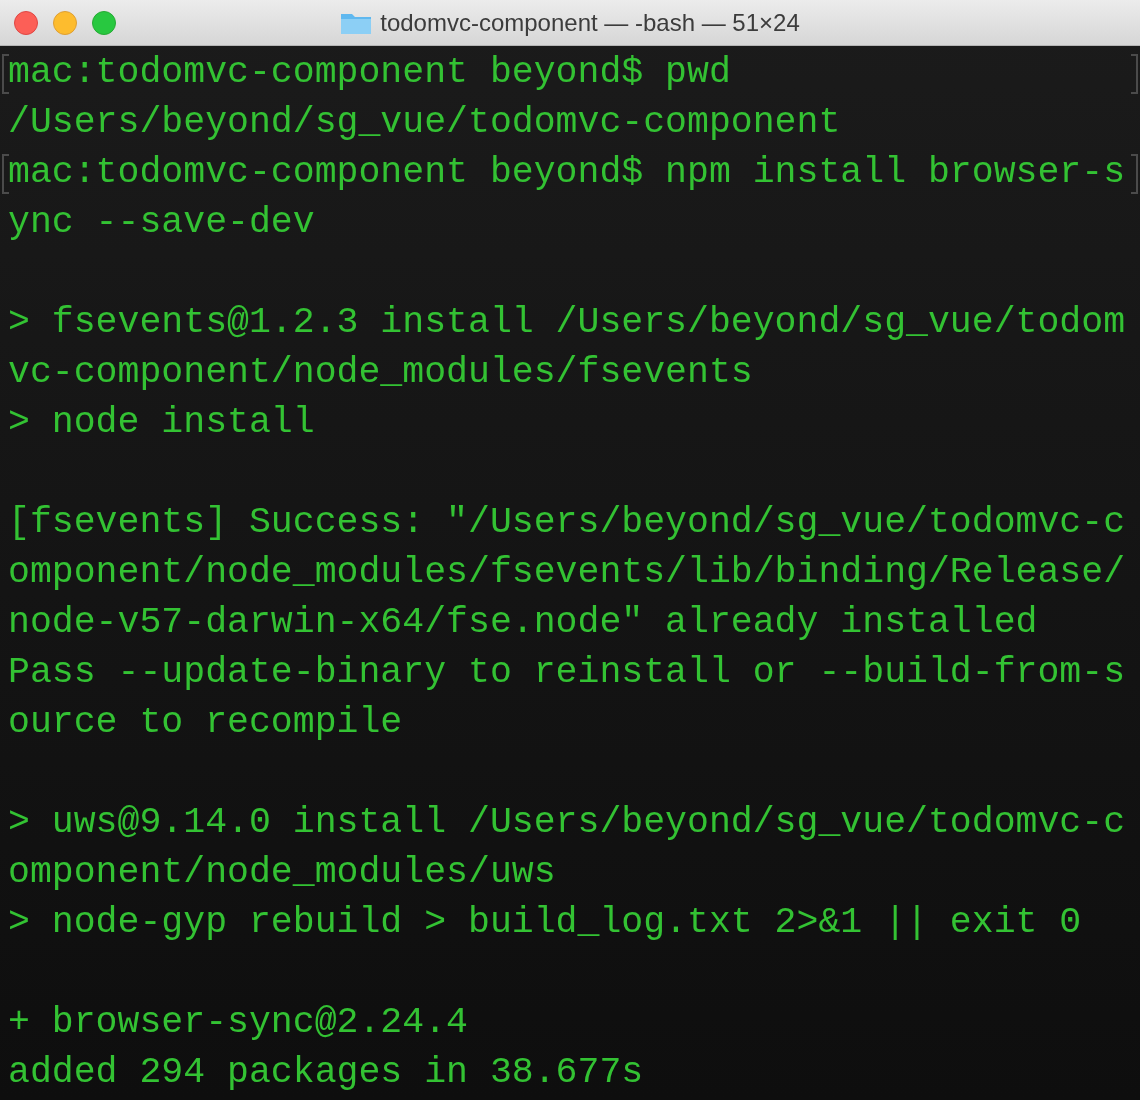 The width and height of the screenshot is (1140, 1100). What do you see at coordinates (104, 22) in the screenshot?
I see `zoom-button` at bounding box center [104, 22].